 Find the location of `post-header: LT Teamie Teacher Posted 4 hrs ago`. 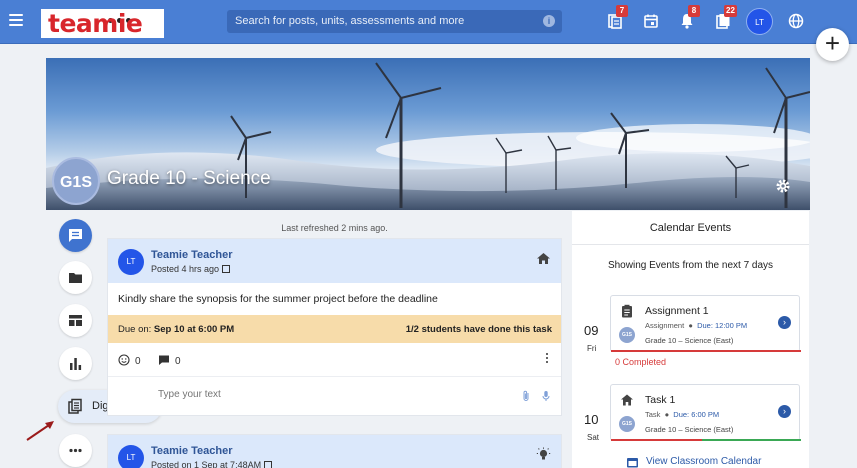

post-header: LT Teamie Teacher Posted 4 hrs ago is located at coordinates (334, 261).